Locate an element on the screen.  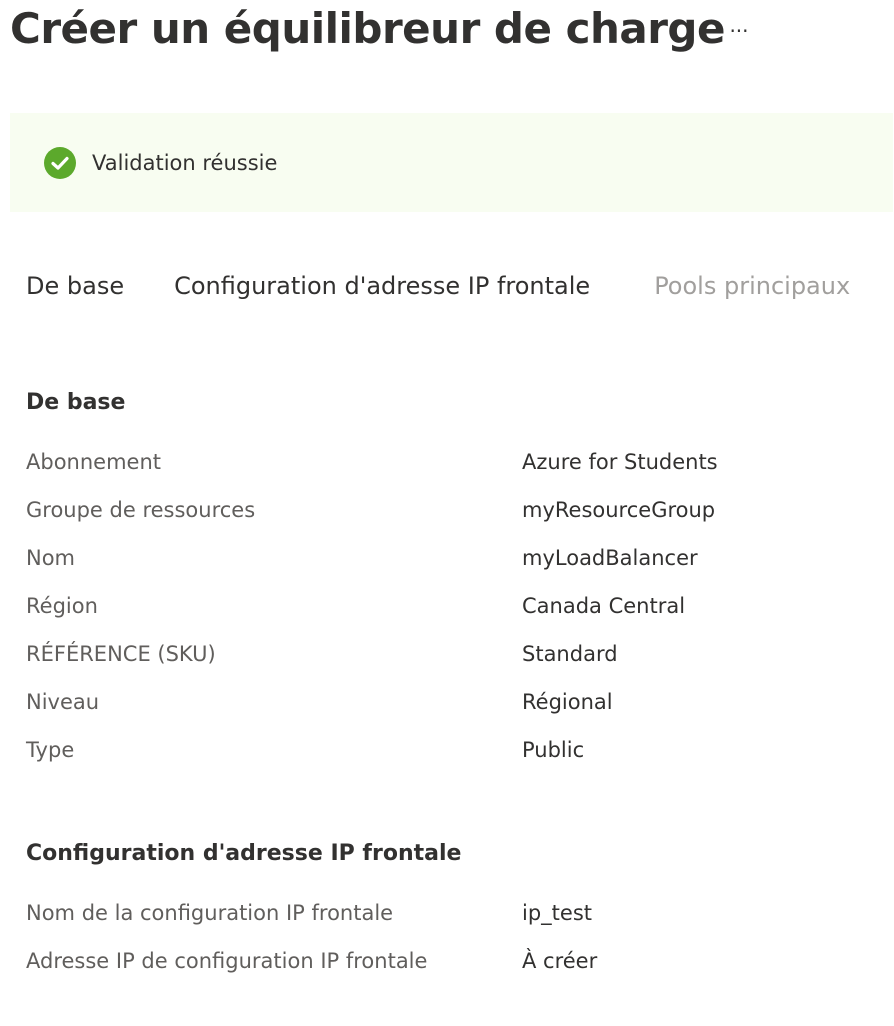
validation-message: Validation réussie is located at coordinates (185, 162).